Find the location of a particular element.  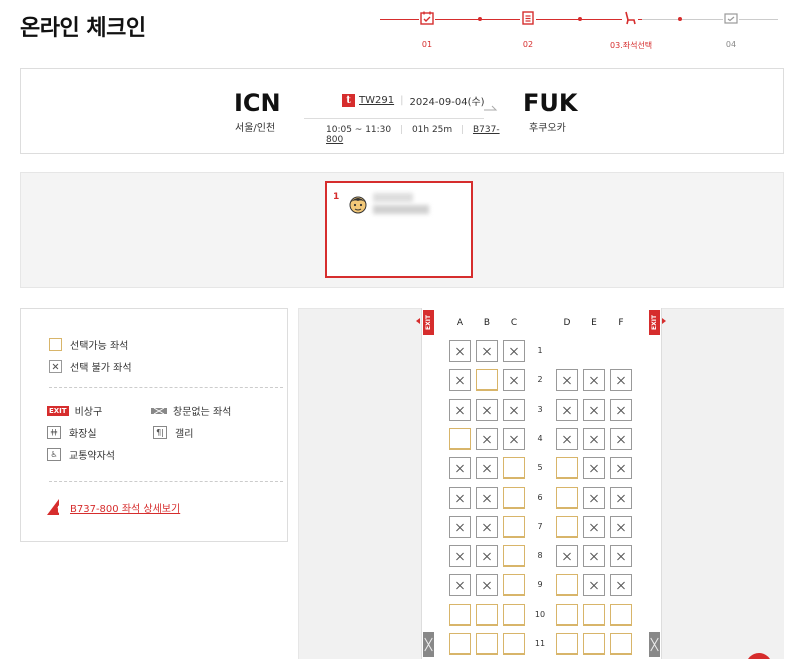

seat-6d is located at coordinates (567, 498).